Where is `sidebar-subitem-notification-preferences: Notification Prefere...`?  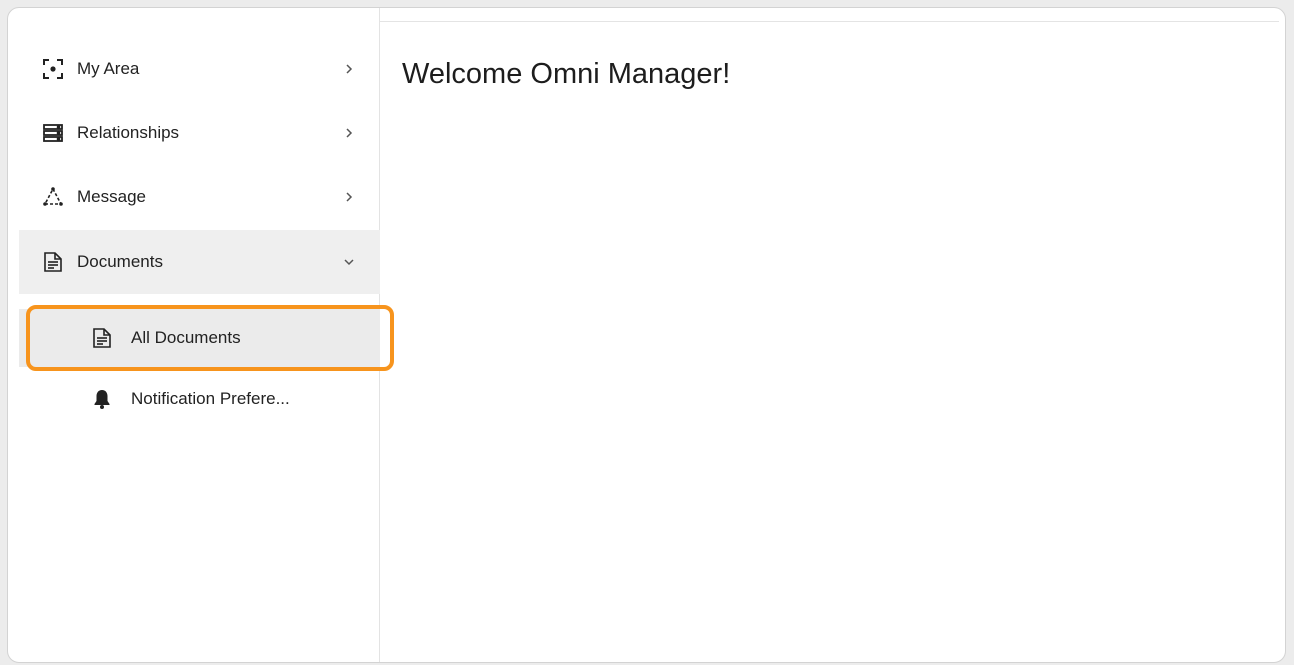 sidebar-subitem-notification-preferences: Notification Prefere... is located at coordinates (199, 399).